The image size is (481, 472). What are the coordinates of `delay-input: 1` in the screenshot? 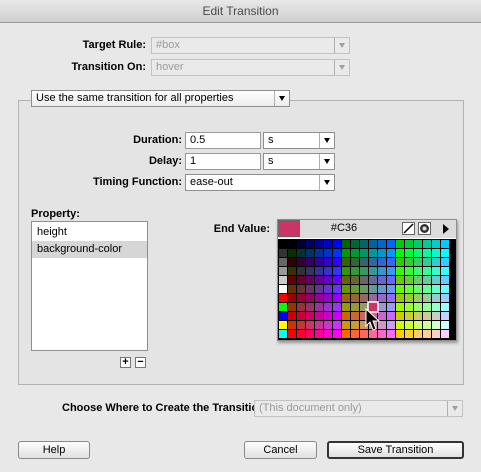 It's located at (223, 161).